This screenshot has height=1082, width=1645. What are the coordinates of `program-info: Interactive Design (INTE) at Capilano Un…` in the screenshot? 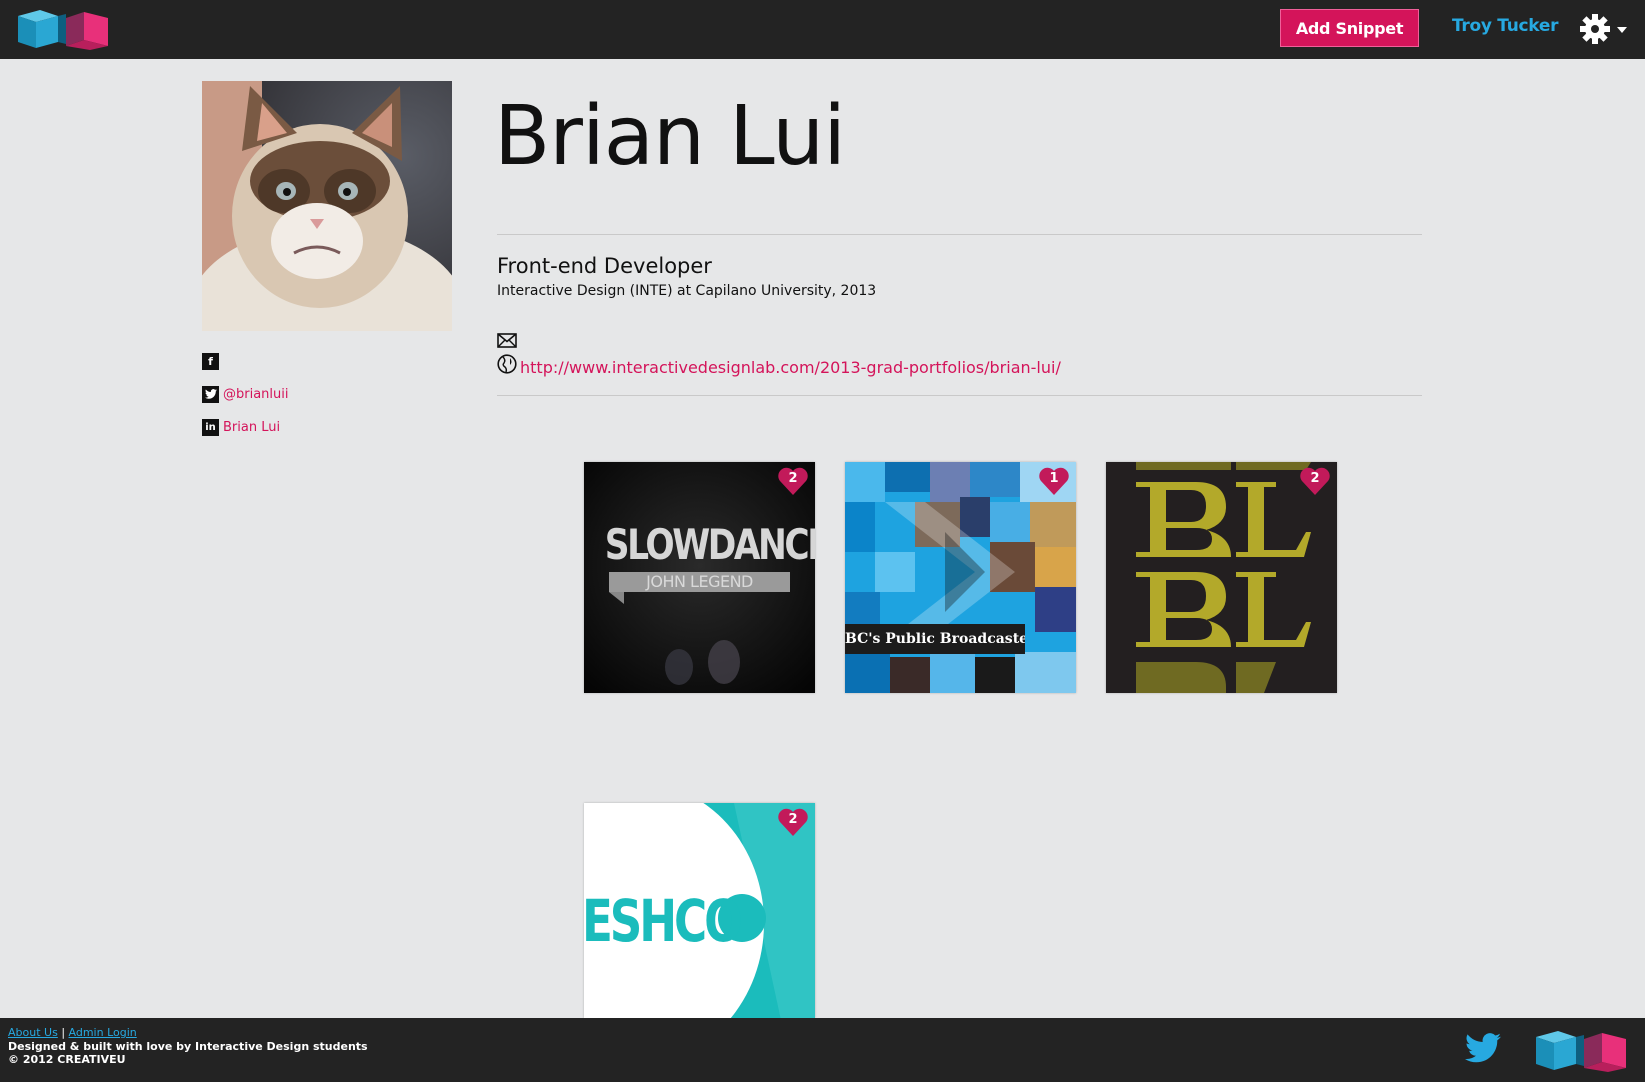 It's located at (687, 291).